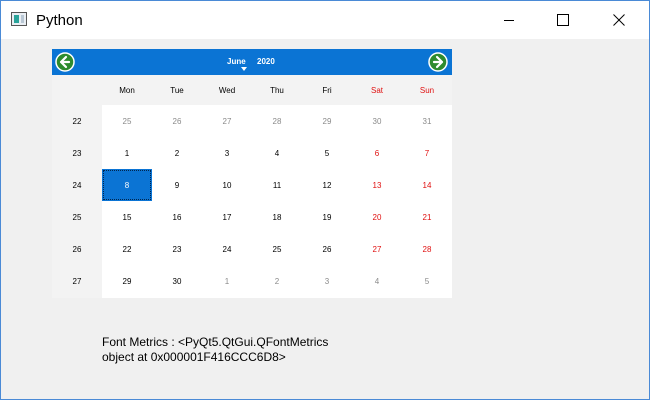 This screenshot has height=400, width=650. I want to click on calendar-day-cell: 23, so click(177, 249).